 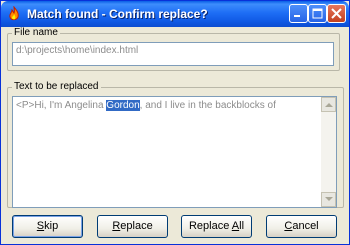 I want to click on replace-all-label-pre: Replace, so click(x=210, y=226).